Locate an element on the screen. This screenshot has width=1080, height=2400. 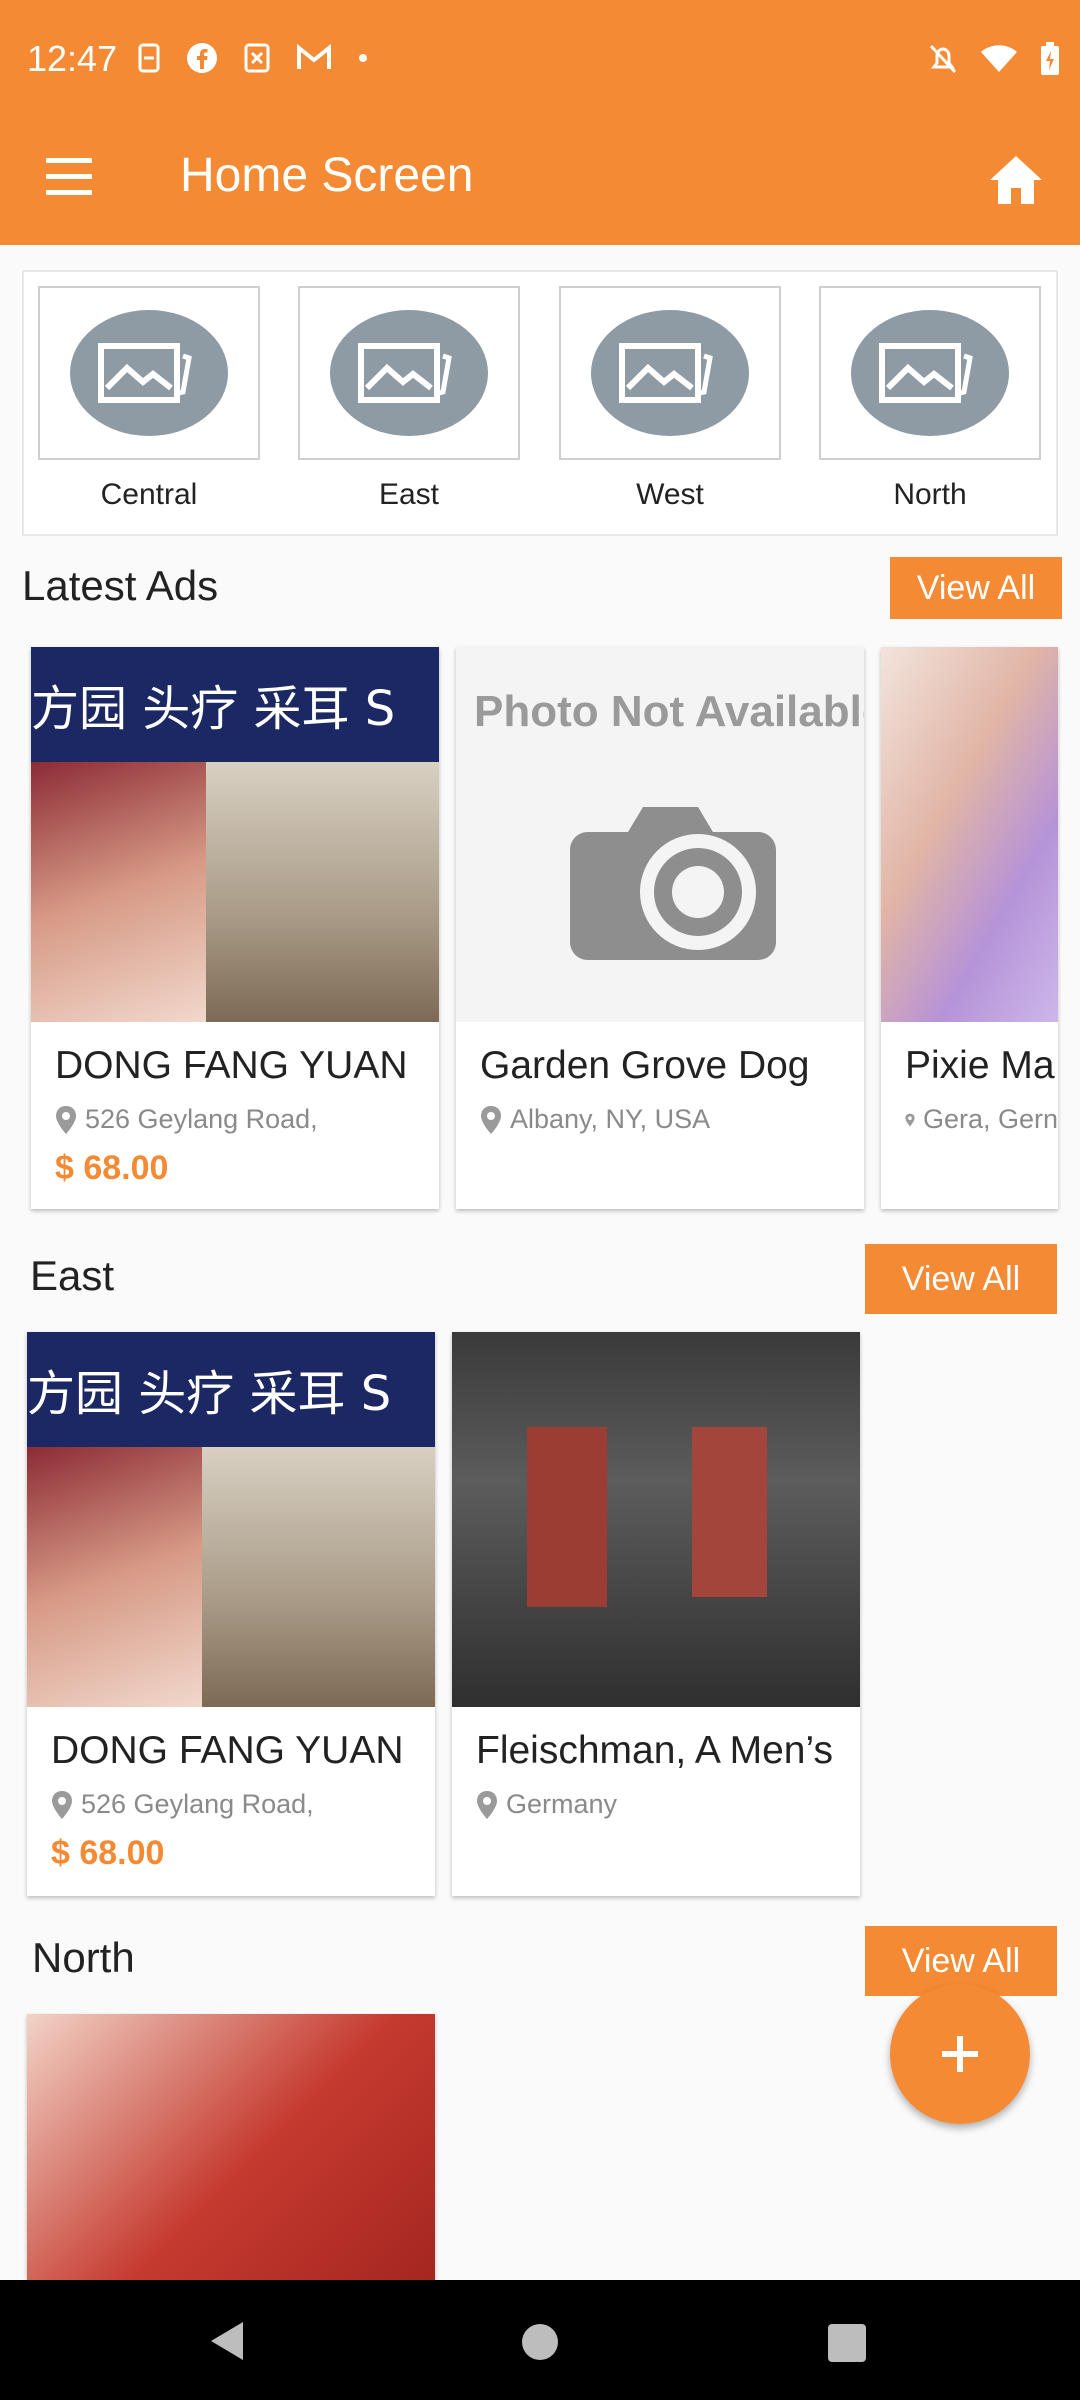
view-all-east-button: View All is located at coordinates (961, 1279).